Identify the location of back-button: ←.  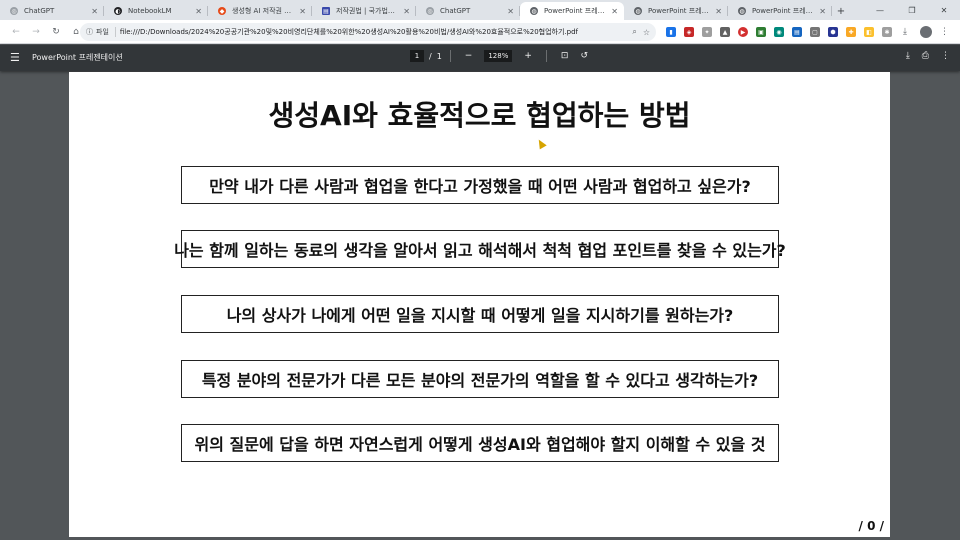
(16, 32).